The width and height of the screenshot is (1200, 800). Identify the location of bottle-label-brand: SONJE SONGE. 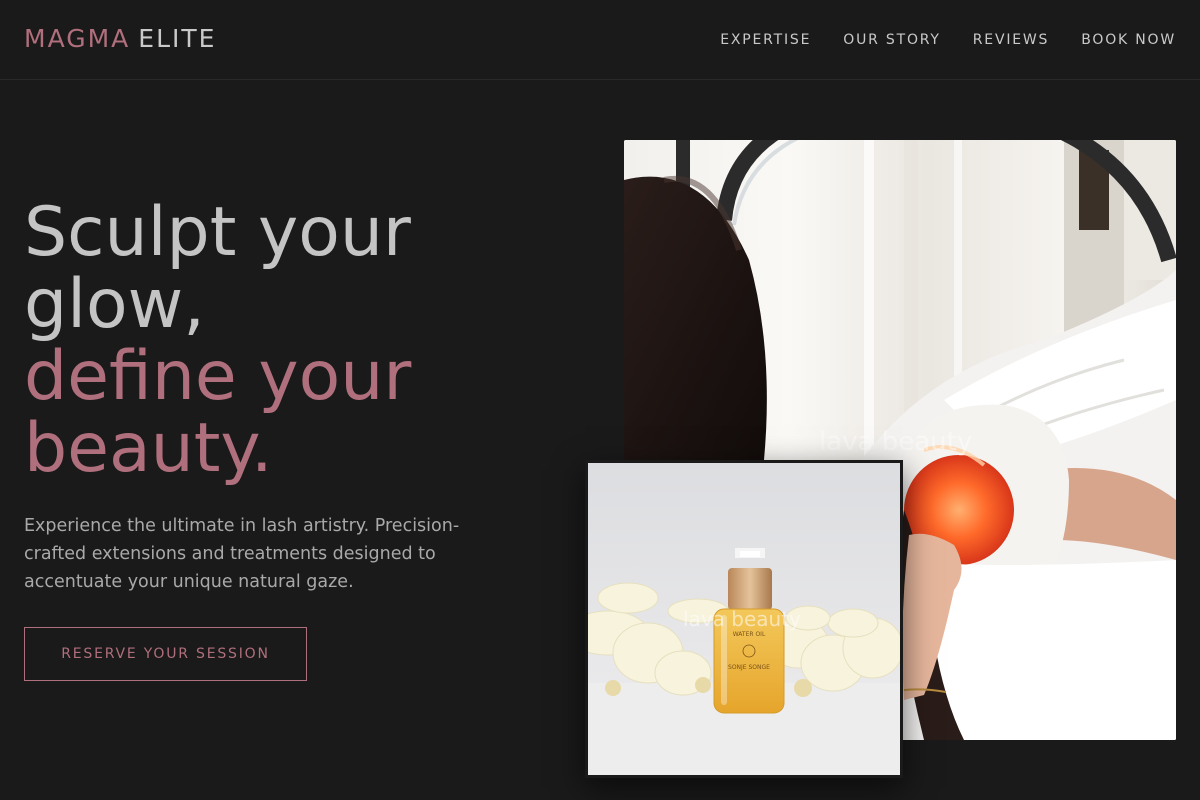
(749, 667).